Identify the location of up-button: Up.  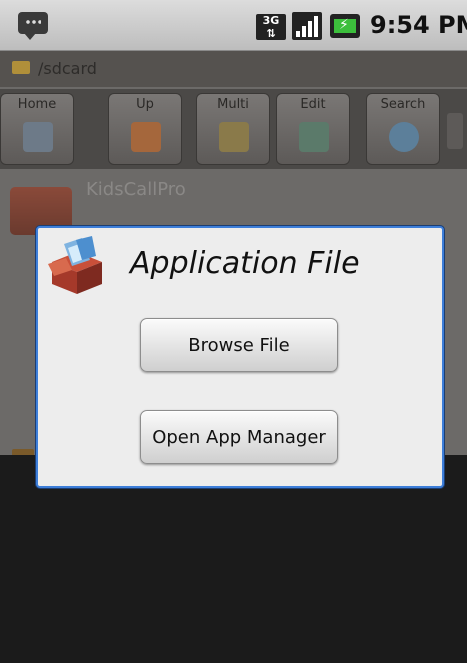
(145, 129).